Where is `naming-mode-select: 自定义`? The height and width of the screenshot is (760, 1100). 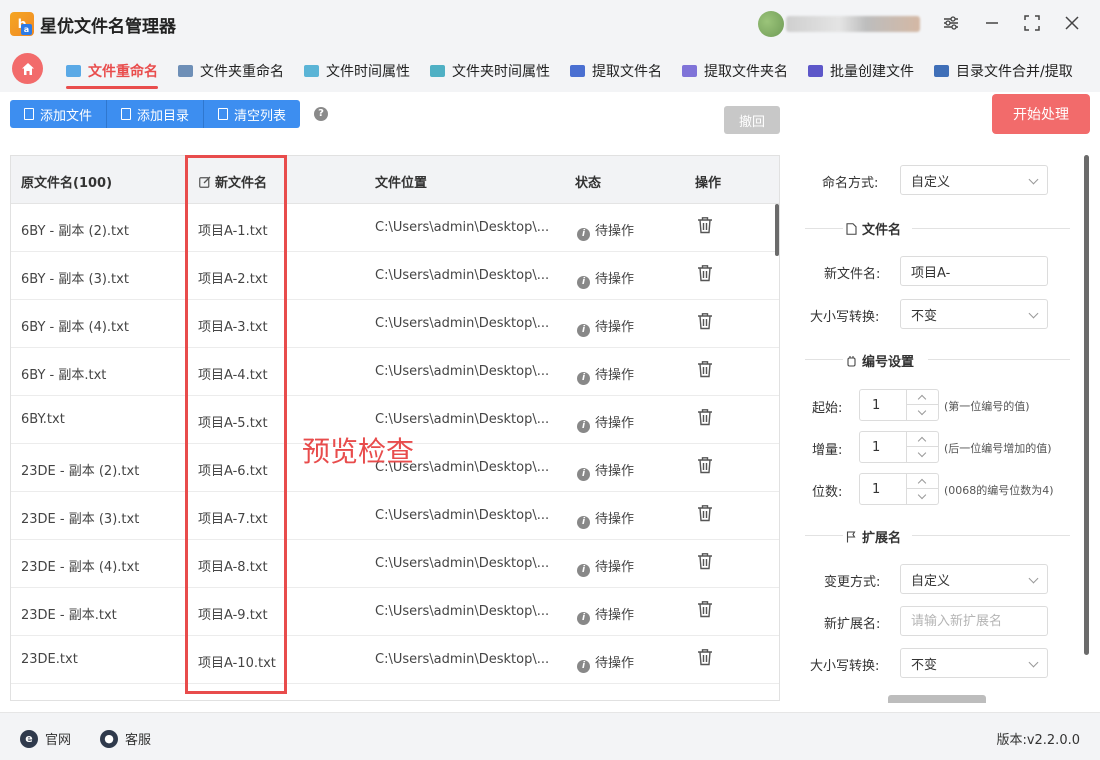 naming-mode-select: 自定义 is located at coordinates (974, 180).